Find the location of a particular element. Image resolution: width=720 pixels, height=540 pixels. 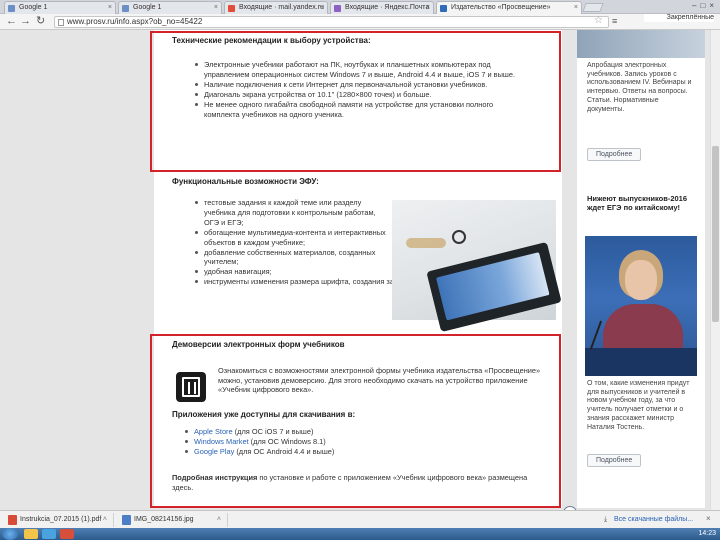

image-icon is located at coordinates (126, 520).